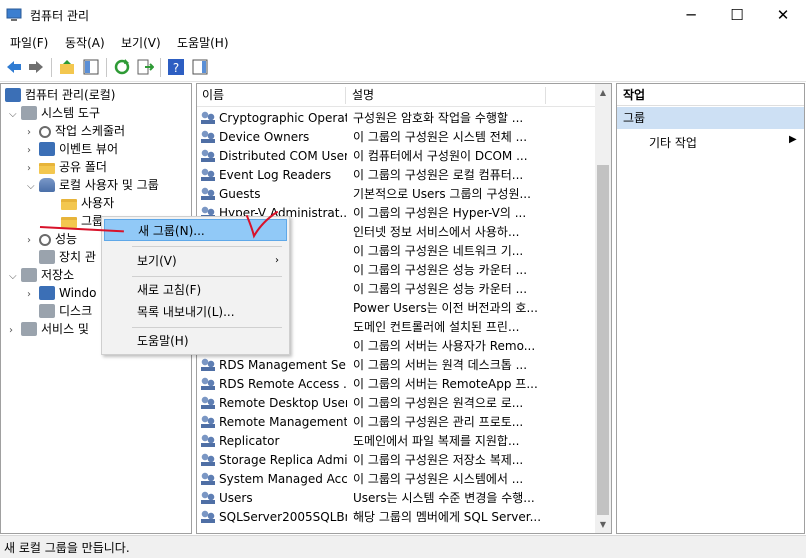 This screenshot has height=558, width=806. I want to click on toolbar-separator, so click(106, 67).